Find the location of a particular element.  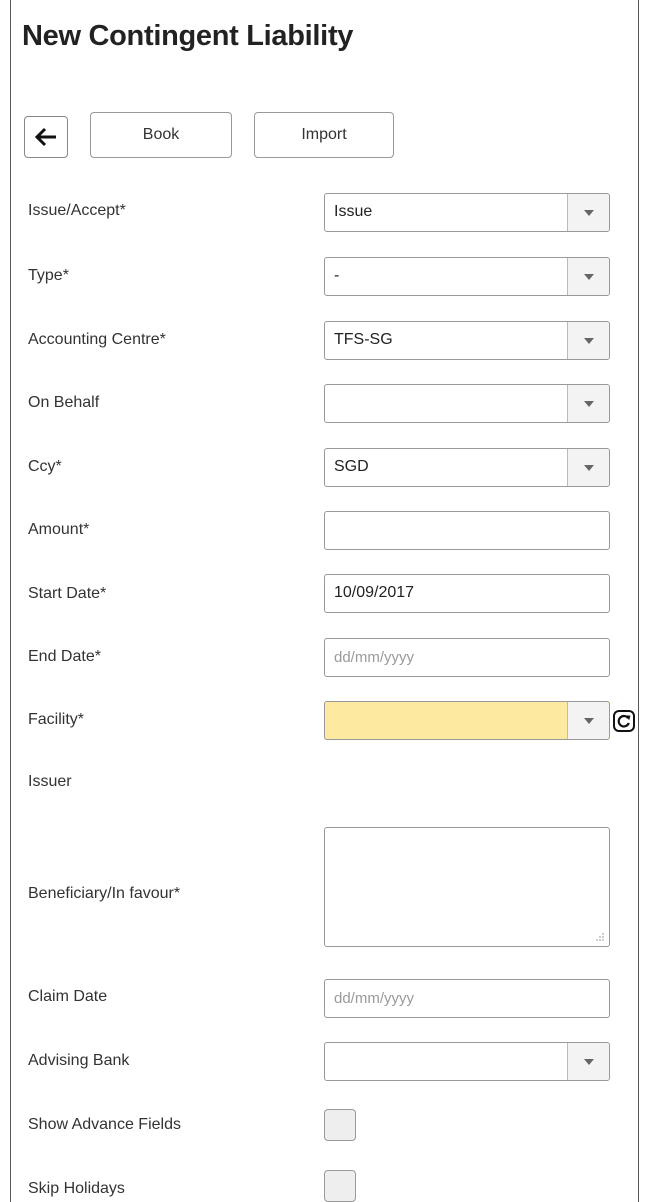

accounting-centre-label: Accounting Centre* is located at coordinates (97, 339).